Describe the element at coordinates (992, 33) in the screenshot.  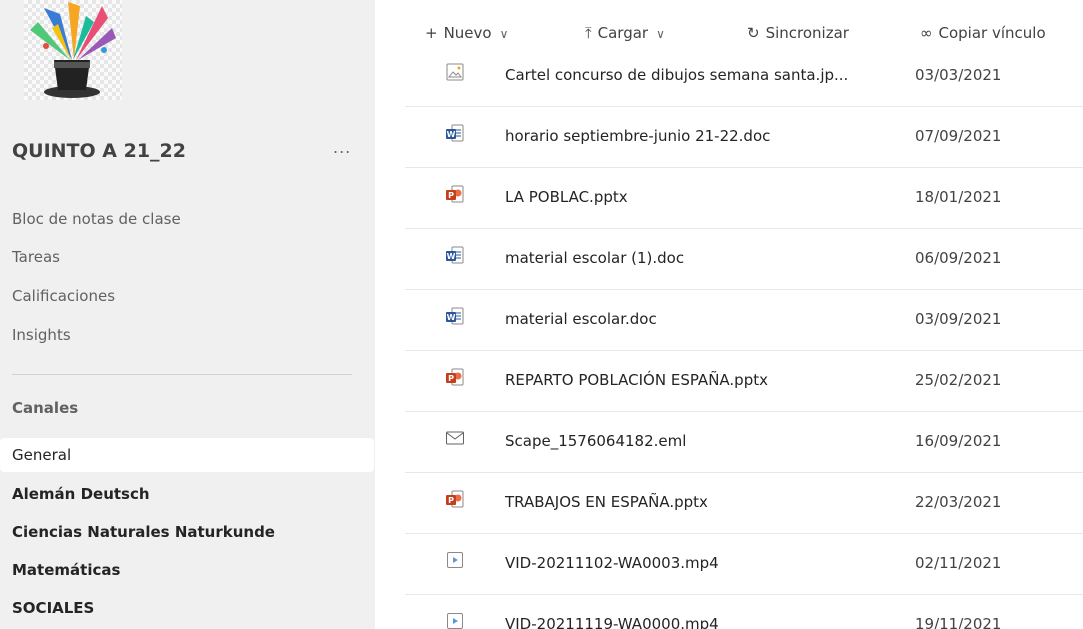
I see `copy-link-label: Copiar vínculo` at that location.